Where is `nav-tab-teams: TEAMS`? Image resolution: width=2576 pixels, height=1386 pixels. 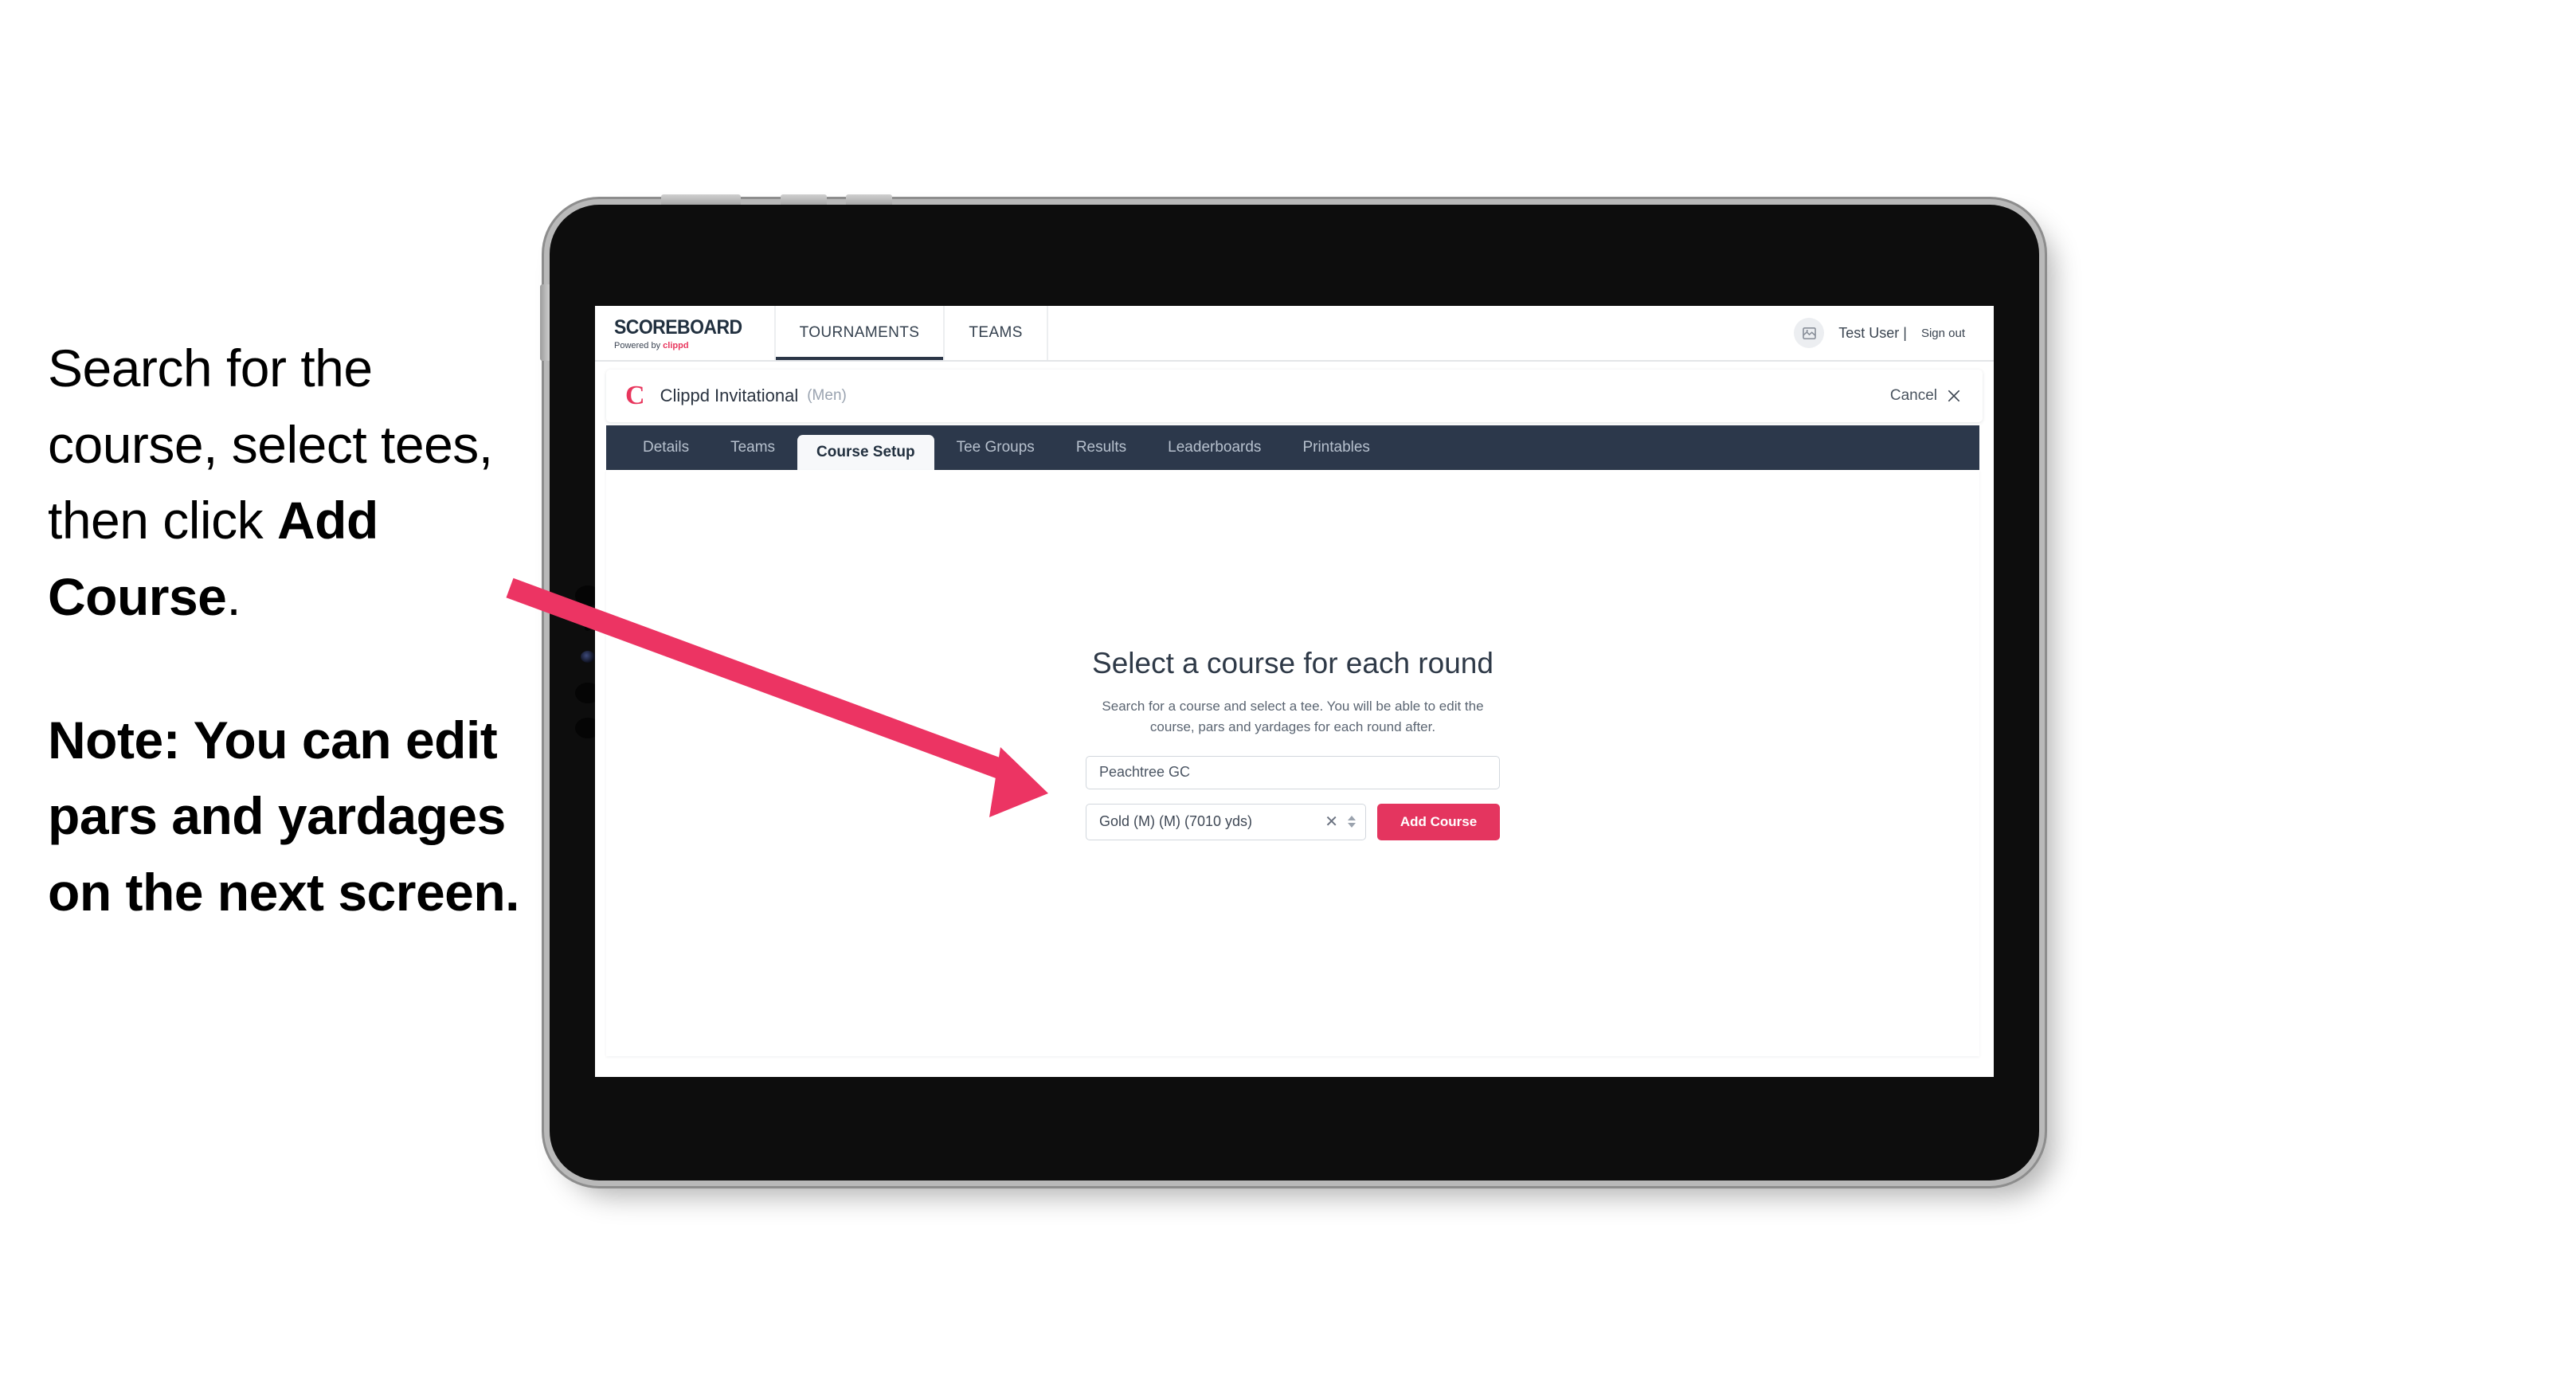 nav-tab-teams: TEAMS is located at coordinates (996, 333).